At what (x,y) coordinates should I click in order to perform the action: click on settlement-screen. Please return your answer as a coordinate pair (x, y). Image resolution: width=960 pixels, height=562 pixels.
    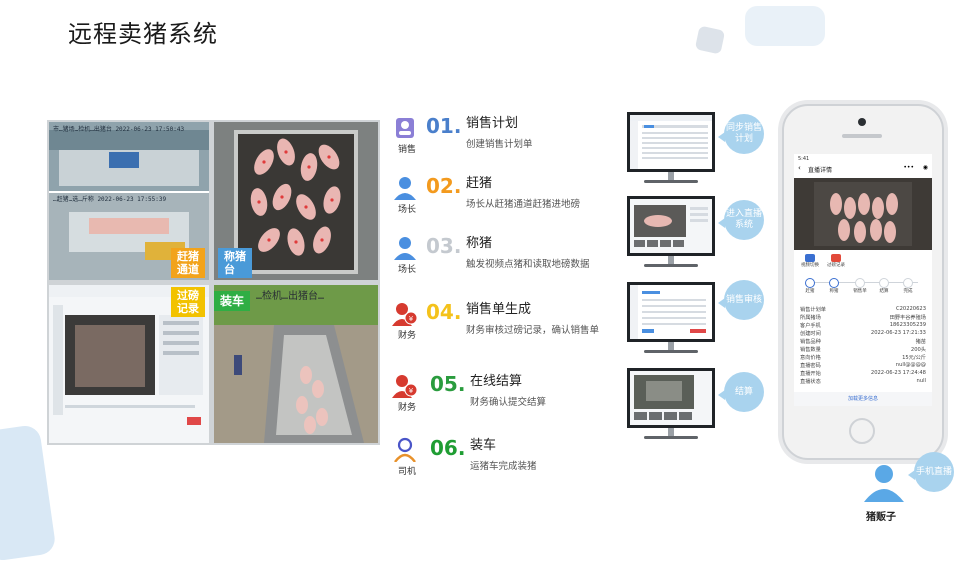
    Looking at the image, I should click on (671, 398).